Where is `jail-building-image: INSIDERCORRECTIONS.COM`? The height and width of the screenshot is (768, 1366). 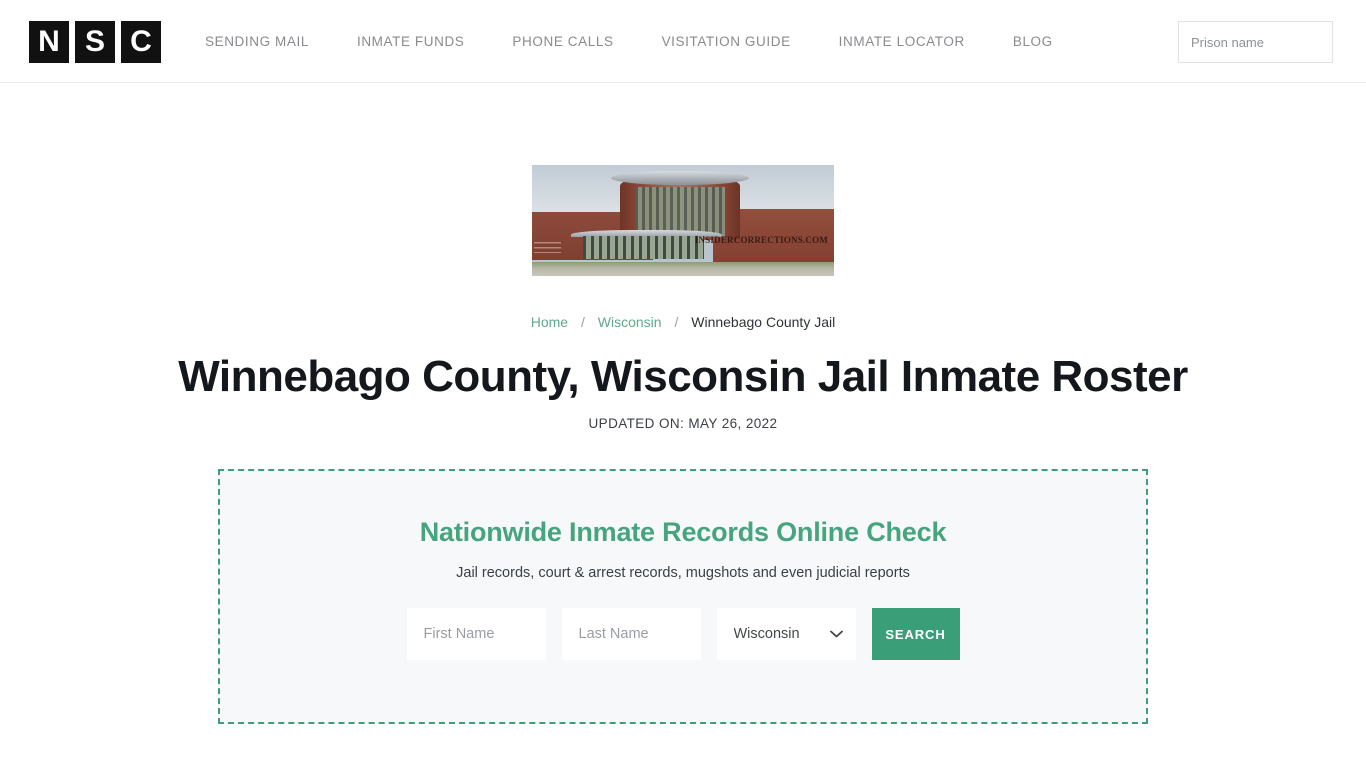 jail-building-image: INSIDERCORRECTIONS.COM is located at coordinates (683, 220).